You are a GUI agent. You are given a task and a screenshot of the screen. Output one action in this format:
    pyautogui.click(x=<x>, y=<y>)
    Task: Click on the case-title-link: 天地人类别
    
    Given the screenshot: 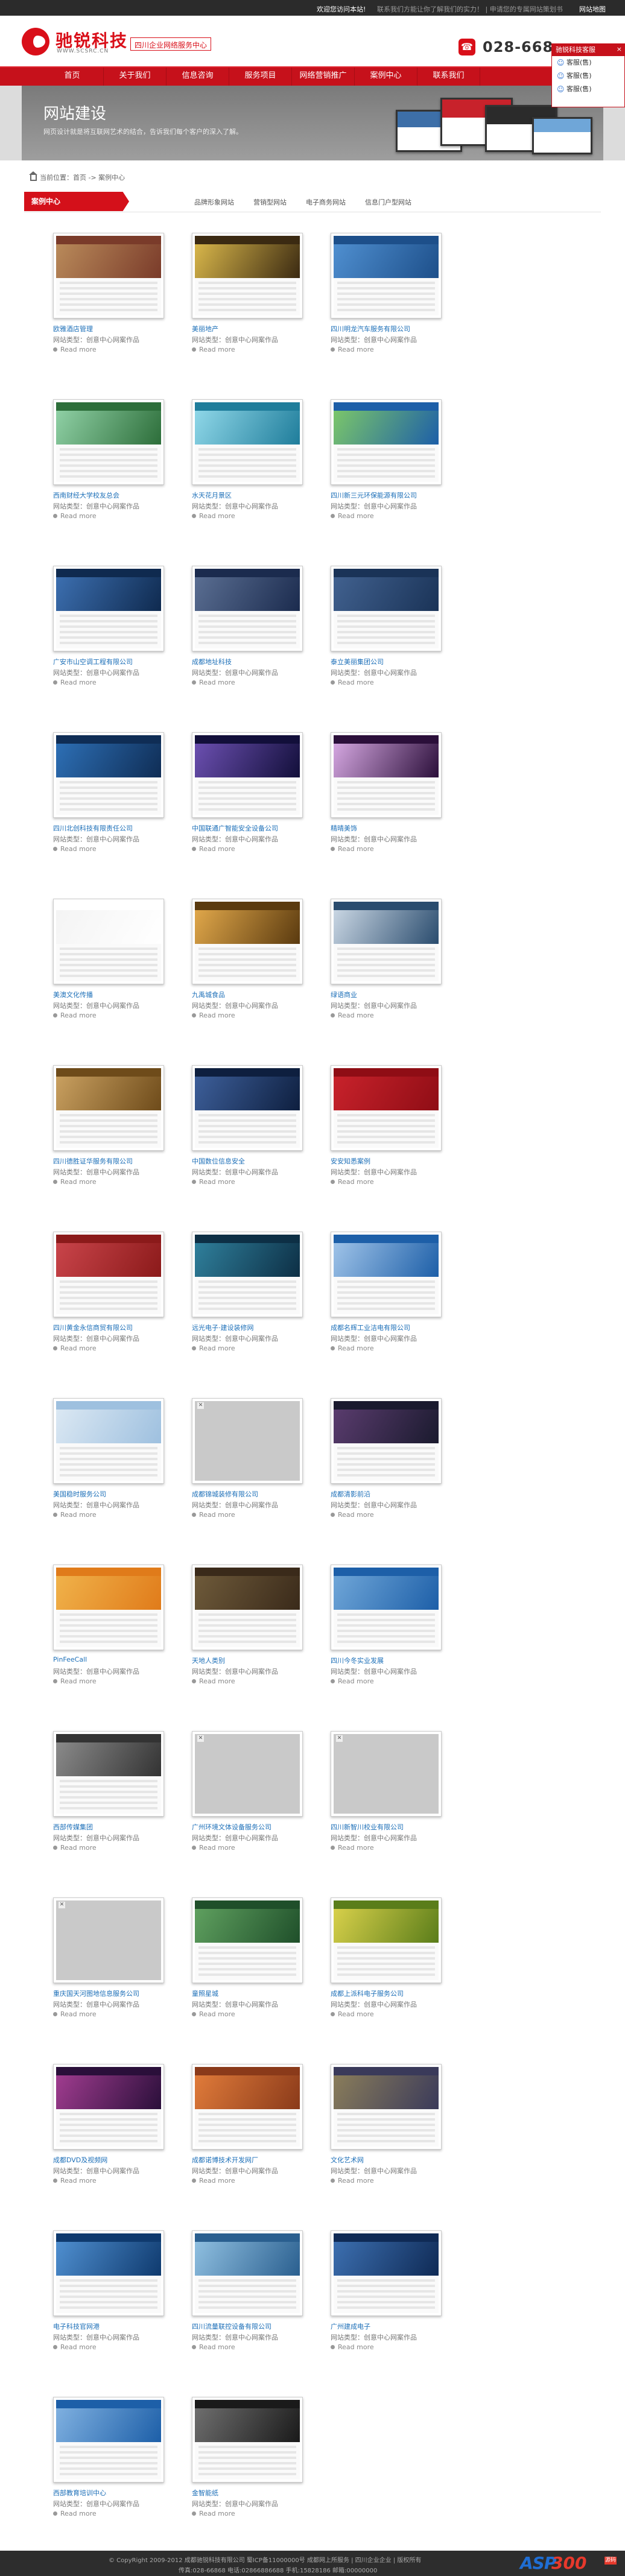 What is the action you would take?
    pyautogui.click(x=208, y=1660)
    